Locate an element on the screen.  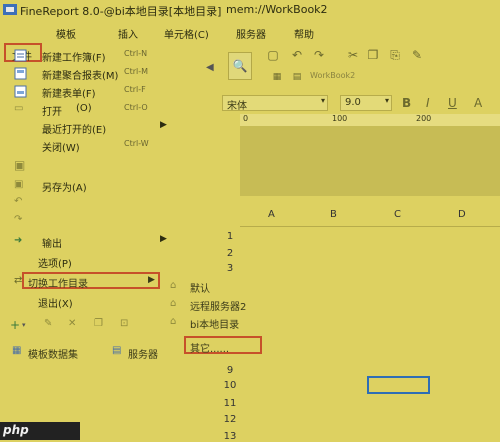
sidebar-toggle-icon: ◀ is located at coordinates (218, 69).